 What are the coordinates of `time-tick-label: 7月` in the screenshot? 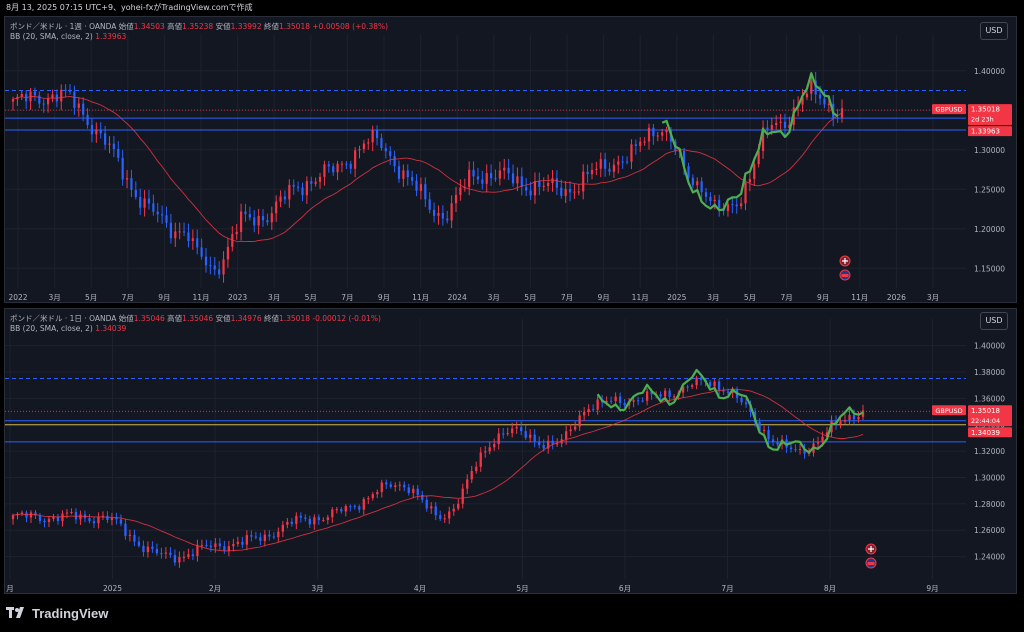 It's located at (567, 297).